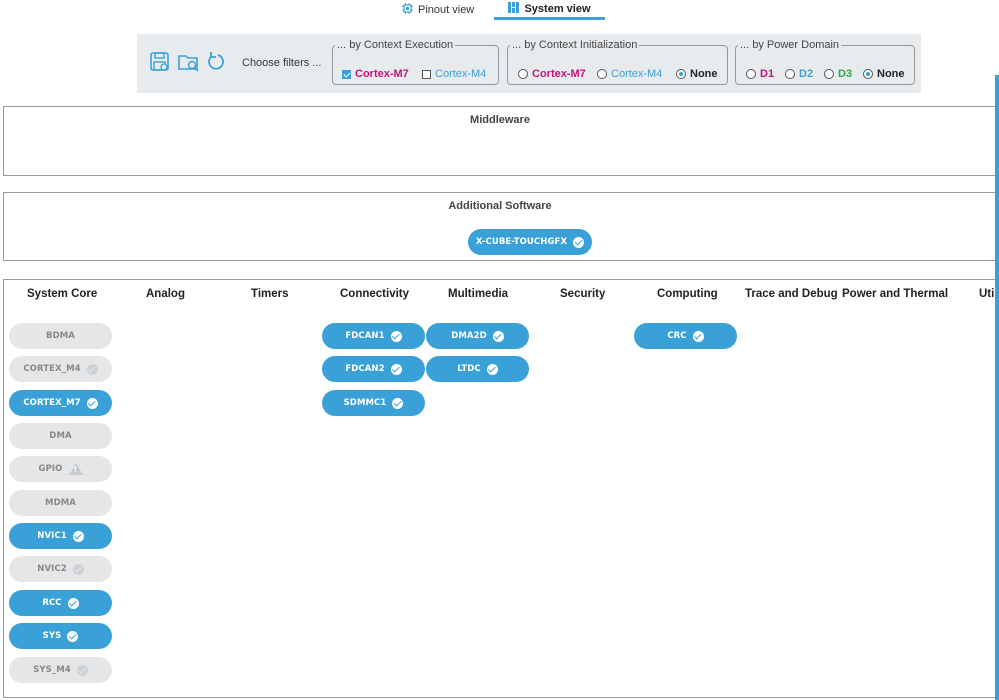 The height and width of the screenshot is (700, 999). What do you see at coordinates (500, 206) in the screenshot?
I see `additional-software-title: Additional Software` at bounding box center [500, 206].